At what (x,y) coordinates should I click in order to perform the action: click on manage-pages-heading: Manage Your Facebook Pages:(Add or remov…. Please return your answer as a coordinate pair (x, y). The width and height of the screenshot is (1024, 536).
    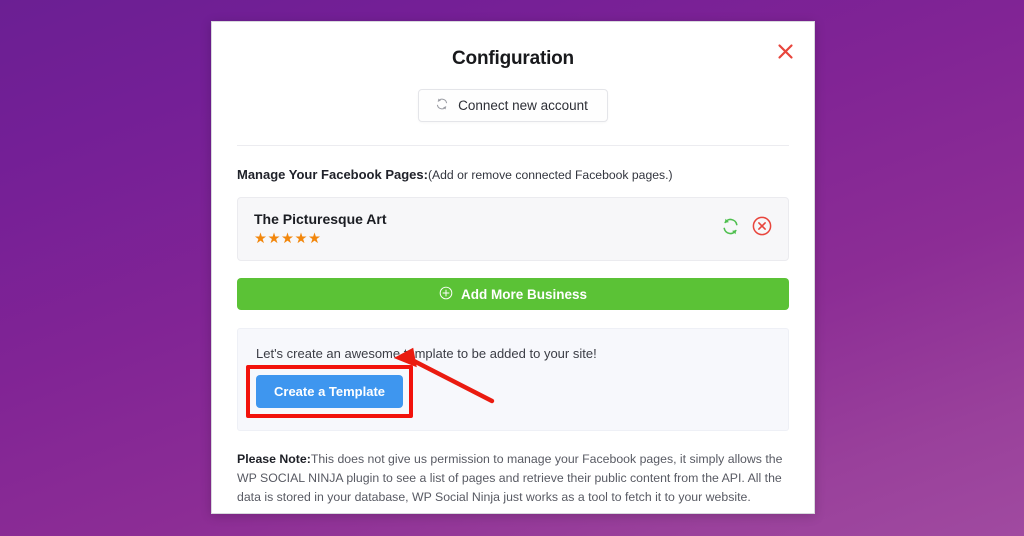
    Looking at the image, I should click on (513, 175).